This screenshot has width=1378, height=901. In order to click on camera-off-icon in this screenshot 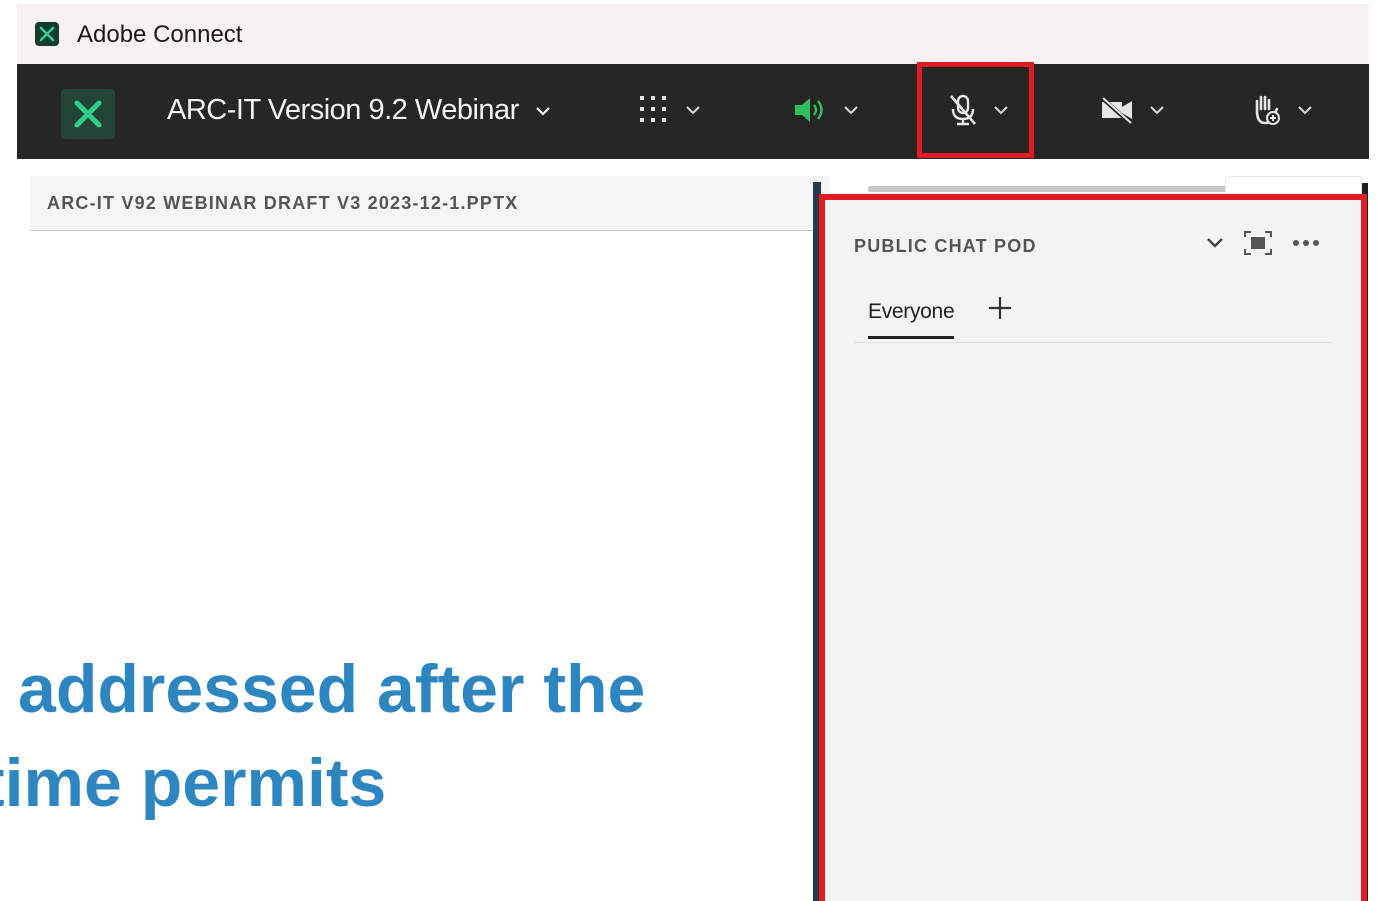, I will do `click(1116, 110)`.